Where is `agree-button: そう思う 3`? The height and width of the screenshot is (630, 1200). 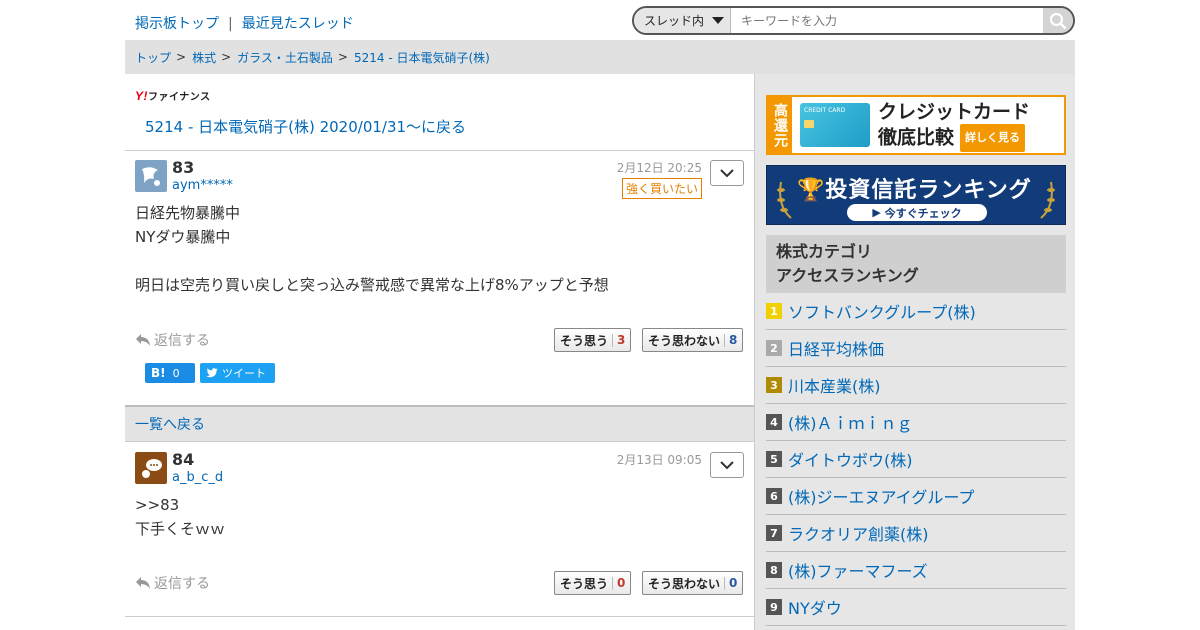 agree-button: そう思う 3 is located at coordinates (593, 340).